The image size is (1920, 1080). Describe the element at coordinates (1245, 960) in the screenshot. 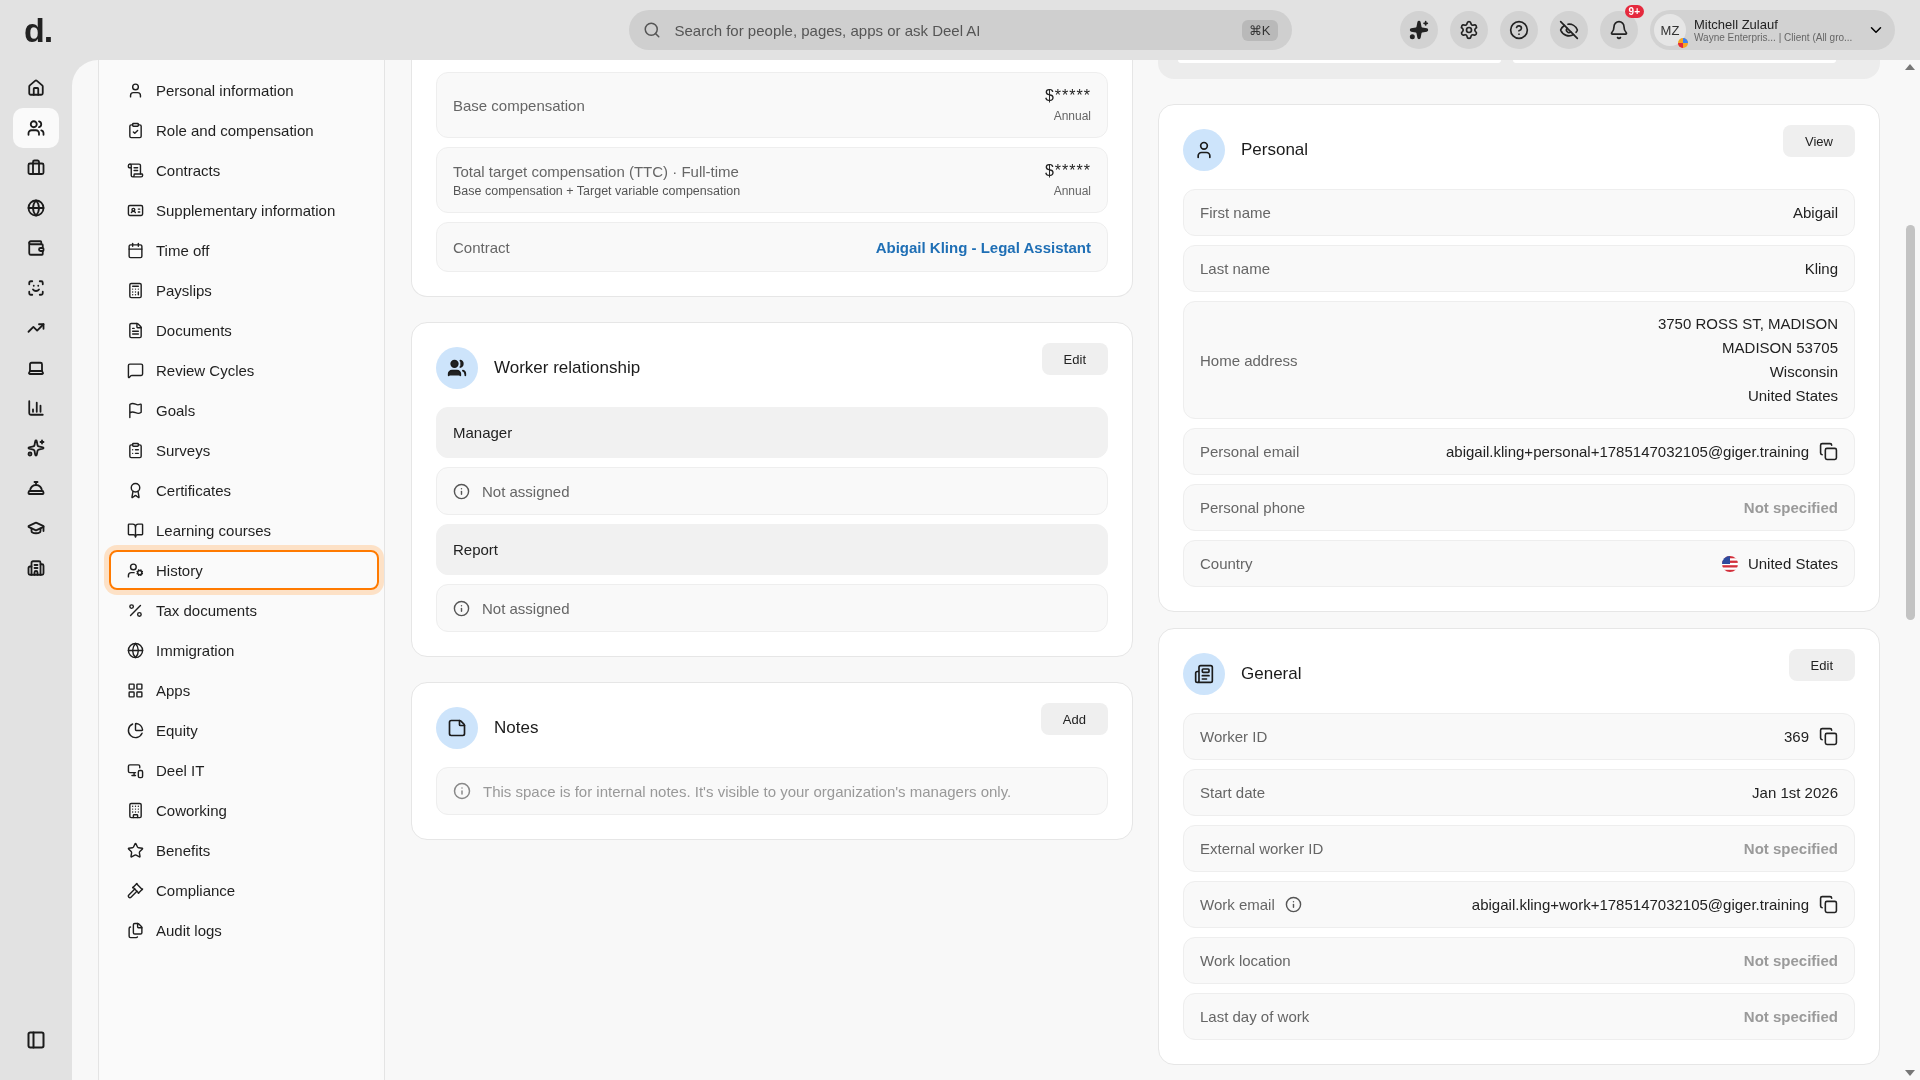

I see `field-label: Work location` at that location.